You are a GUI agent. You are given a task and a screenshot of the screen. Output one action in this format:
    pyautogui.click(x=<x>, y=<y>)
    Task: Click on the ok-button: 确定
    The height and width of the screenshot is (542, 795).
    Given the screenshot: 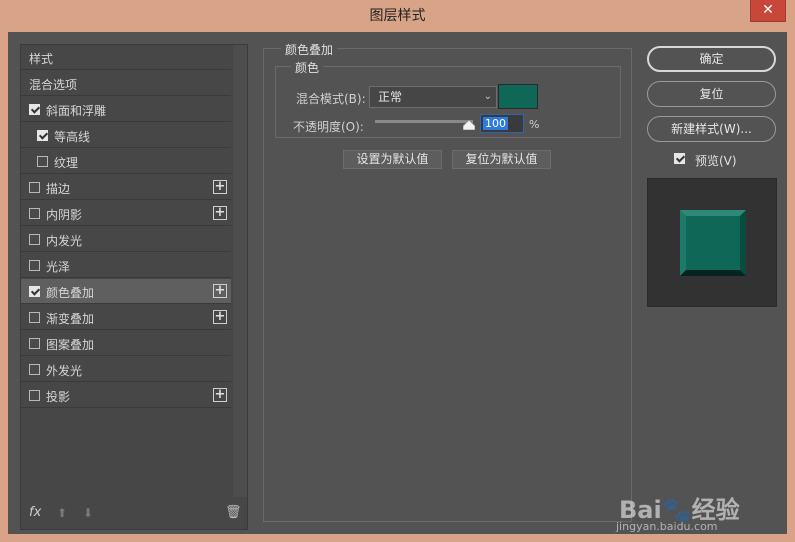 What is the action you would take?
    pyautogui.click(x=711, y=59)
    